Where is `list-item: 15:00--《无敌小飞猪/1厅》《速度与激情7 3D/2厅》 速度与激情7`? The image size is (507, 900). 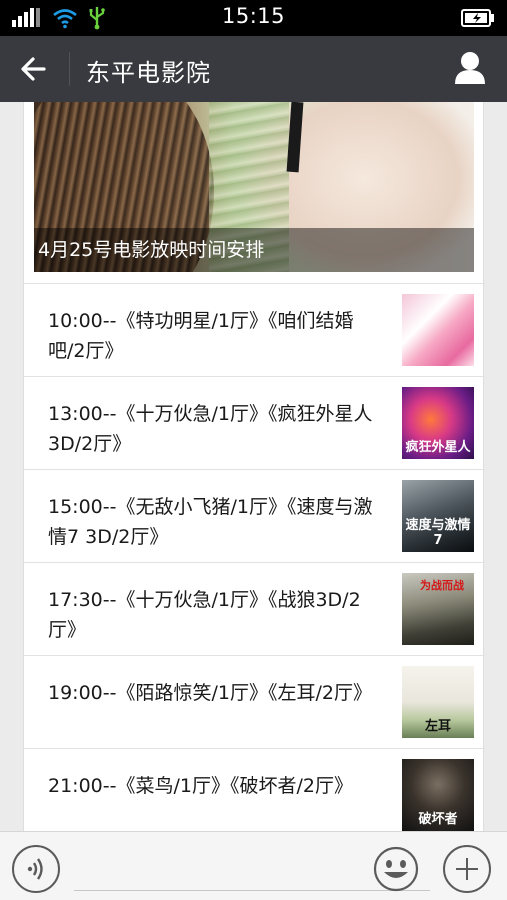
list-item: 15:00--《无敌小飞猪/1厅》《速度与激情7 3D/2厅》 速度与激情7 is located at coordinates (253, 515).